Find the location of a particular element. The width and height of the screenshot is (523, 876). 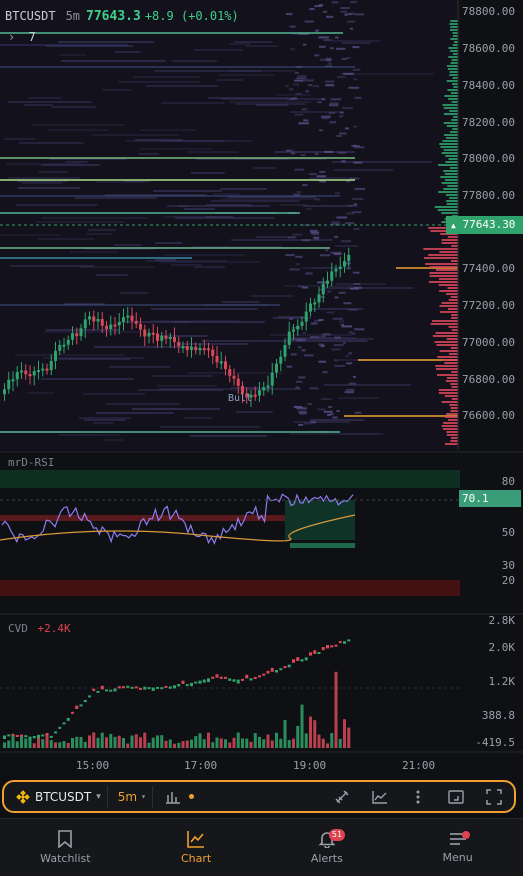

nav-alerts: 51 Alerts is located at coordinates (327, 847).